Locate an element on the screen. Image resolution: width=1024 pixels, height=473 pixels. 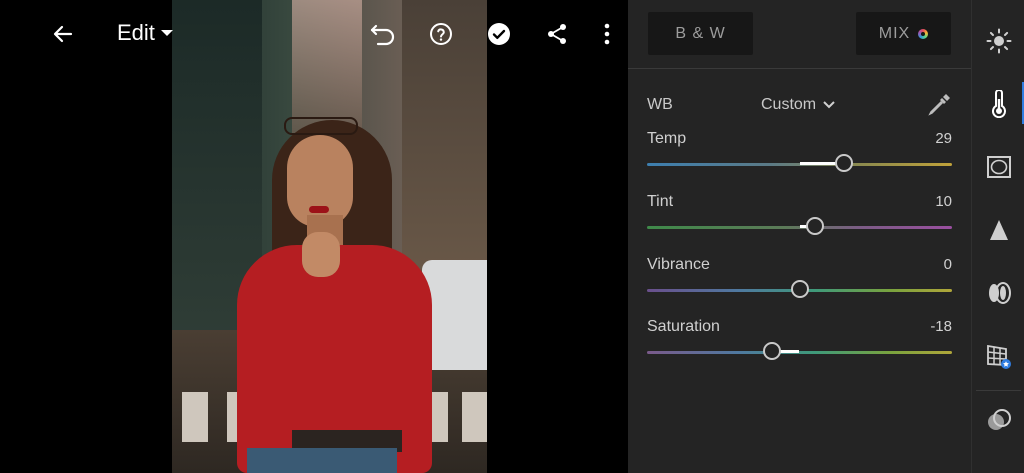
white-balance-row: WB Custom is located at coordinates (799, 104).